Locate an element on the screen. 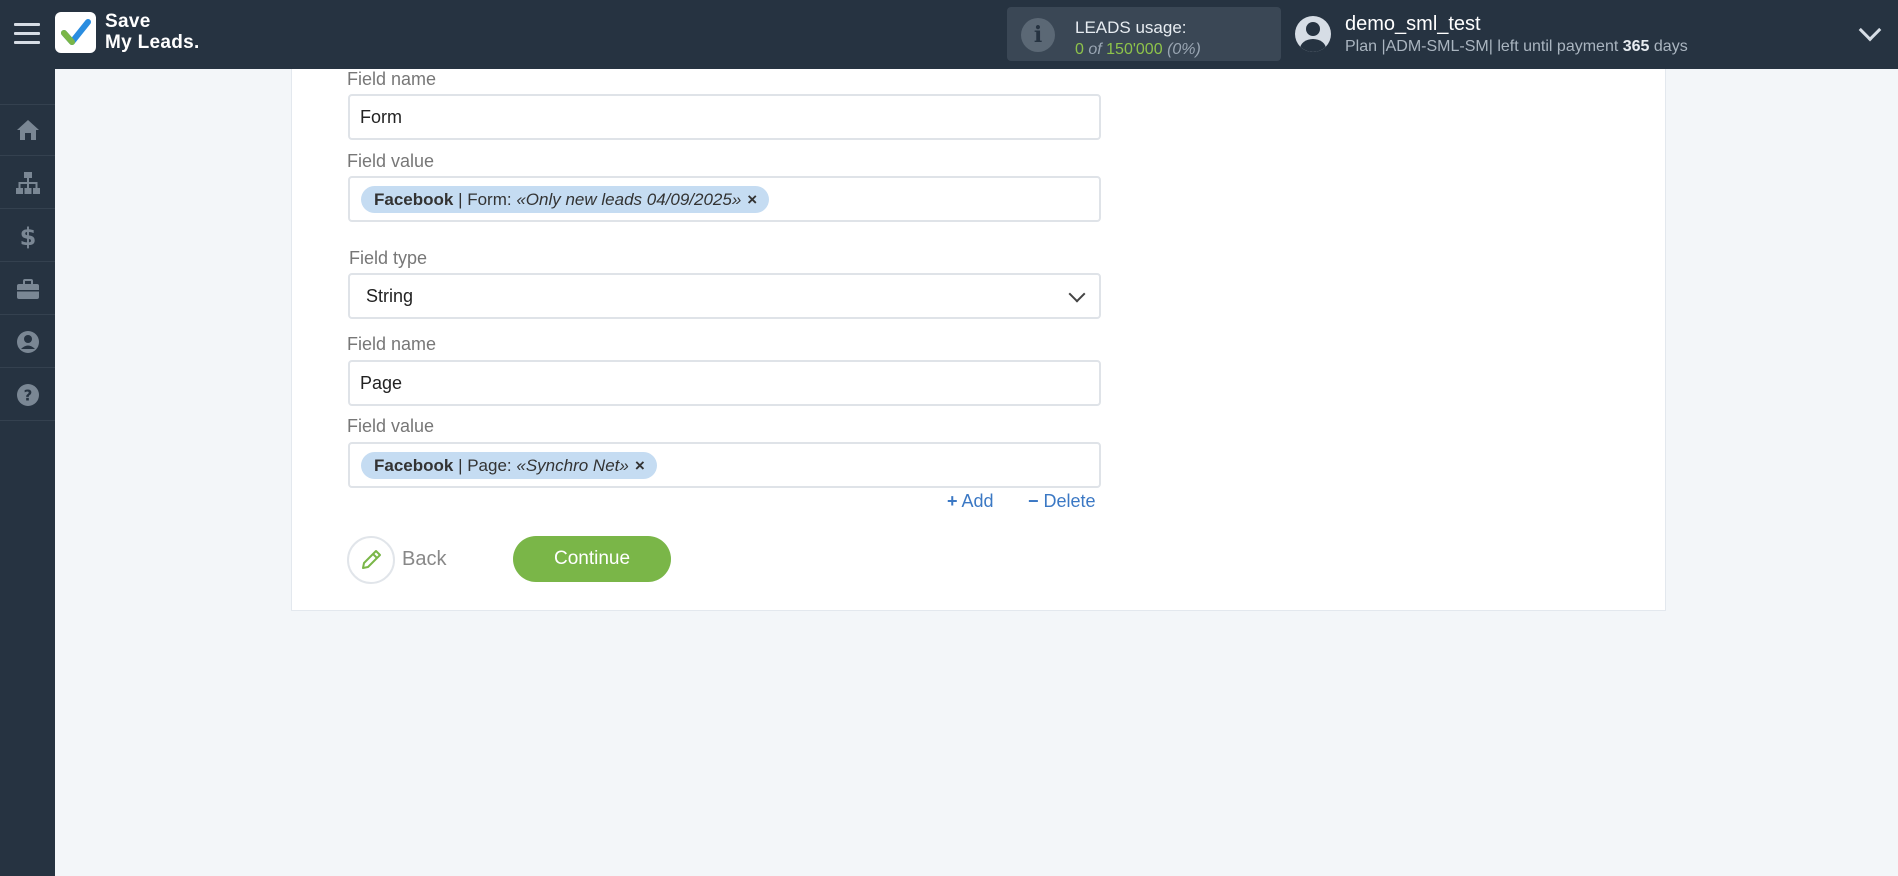 This screenshot has width=1898, height=876. sidebar-item-home is located at coordinates (27, 130).